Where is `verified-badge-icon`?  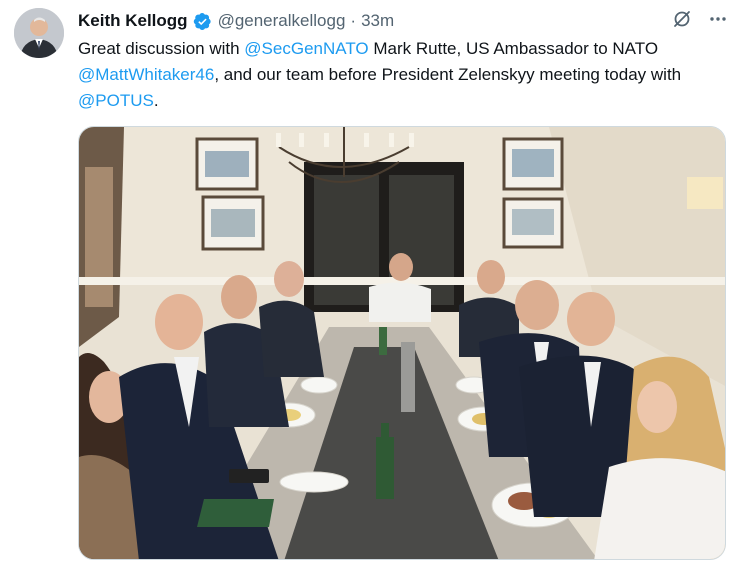
verified-badge-icon is located at coordinates (202, 21).